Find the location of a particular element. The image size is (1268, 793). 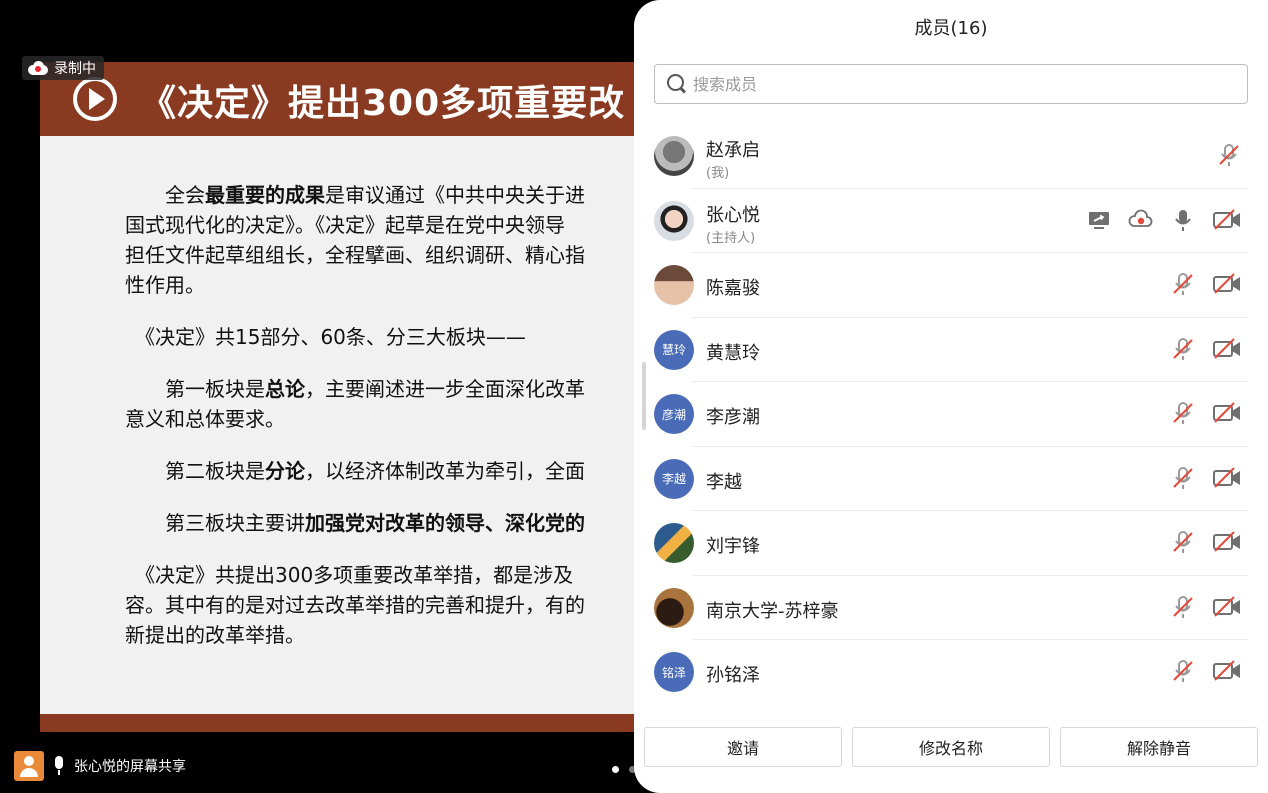

slide-text: 意义和总体要求。 is located at coordinates (205, 419).